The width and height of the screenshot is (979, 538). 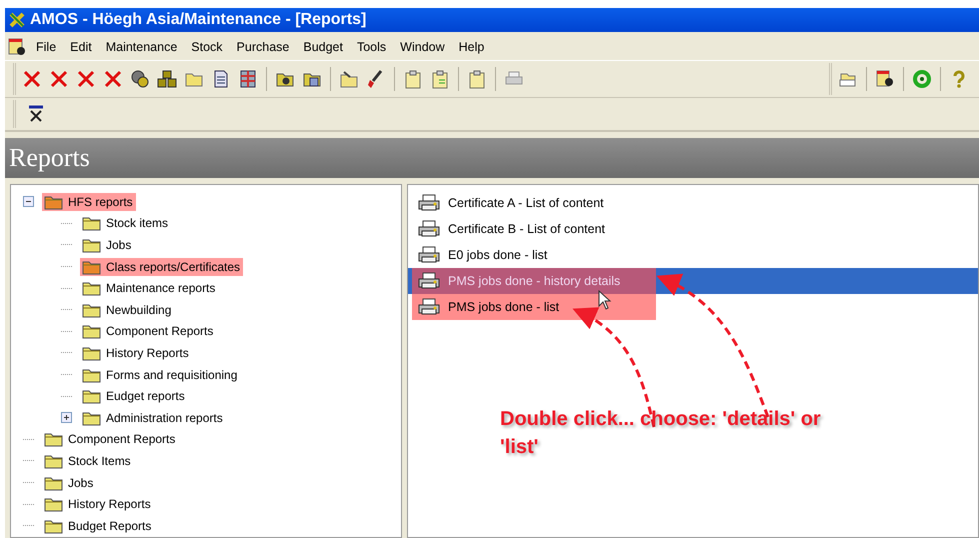 I want to click on mouse-cursor-icon, so click(x=605, y=300).